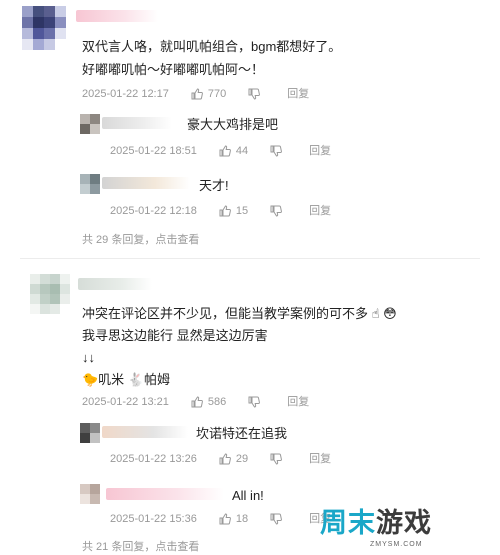 This screenshot has height=555, width=500. I want to click on reply-date: 2025-01-22 13:26, so click(153, 459).